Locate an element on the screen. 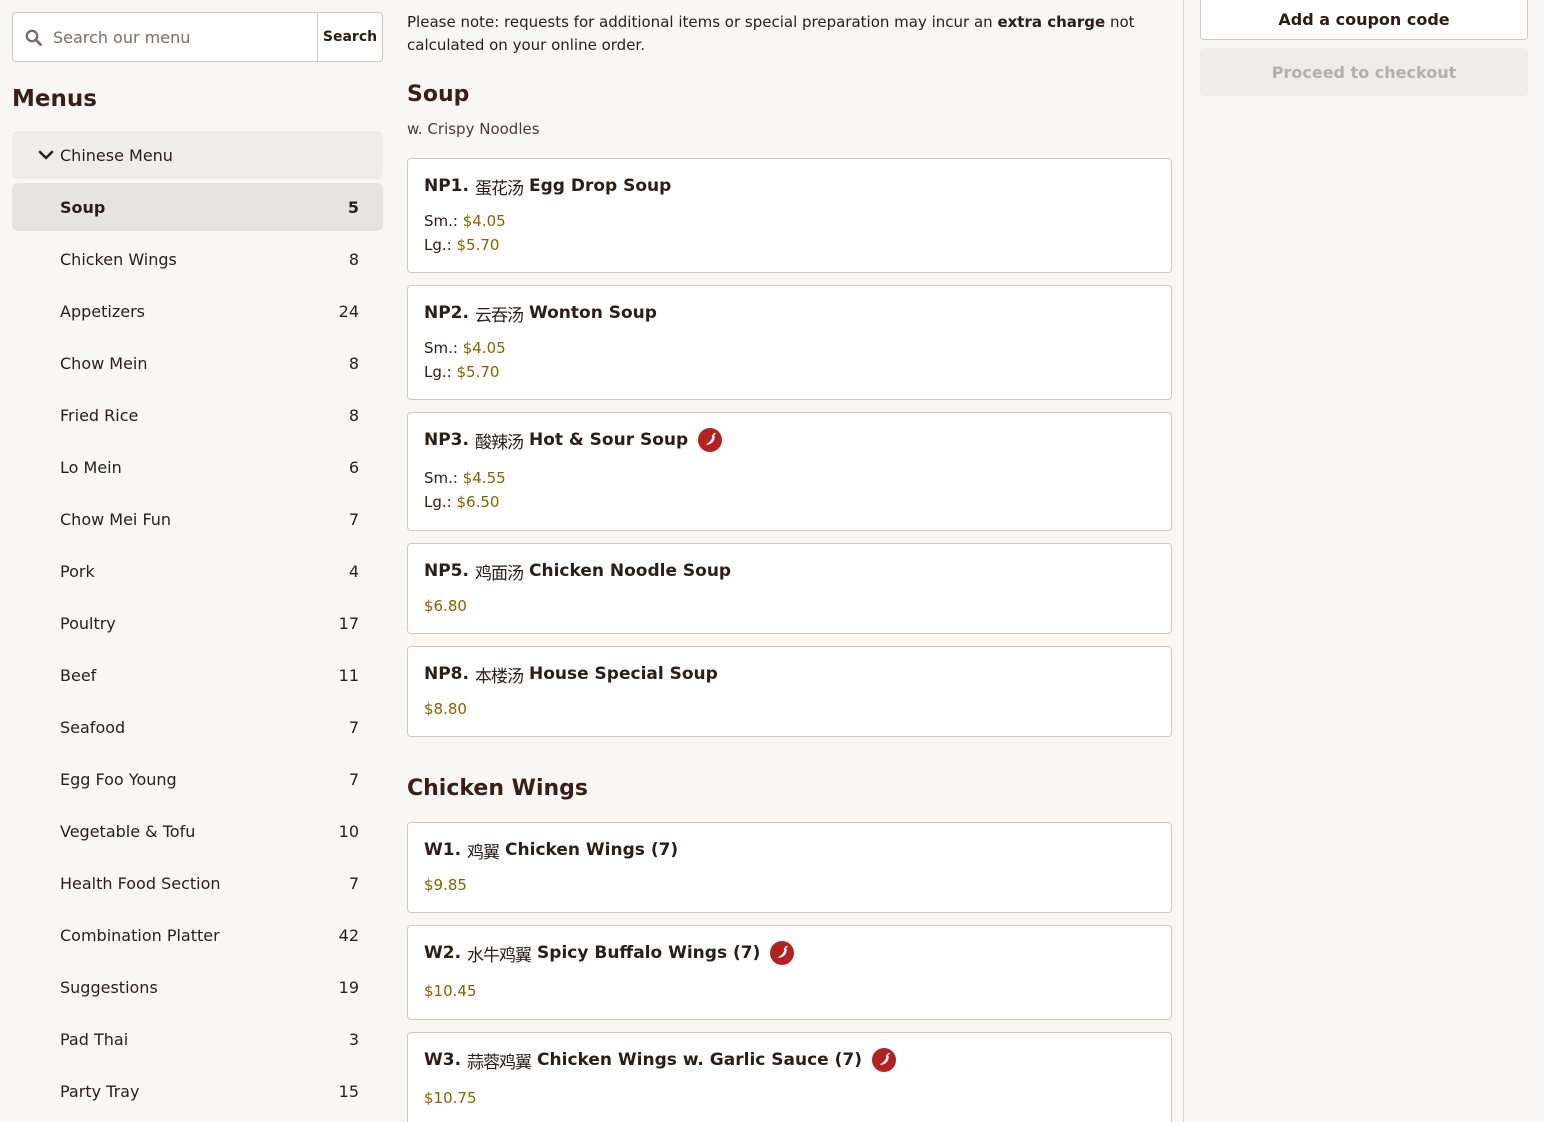 The image size is (1544, 1122). category-item-vegetable-tofu: Vegetable & Tofu 10 is located at coordinates (197, 831).